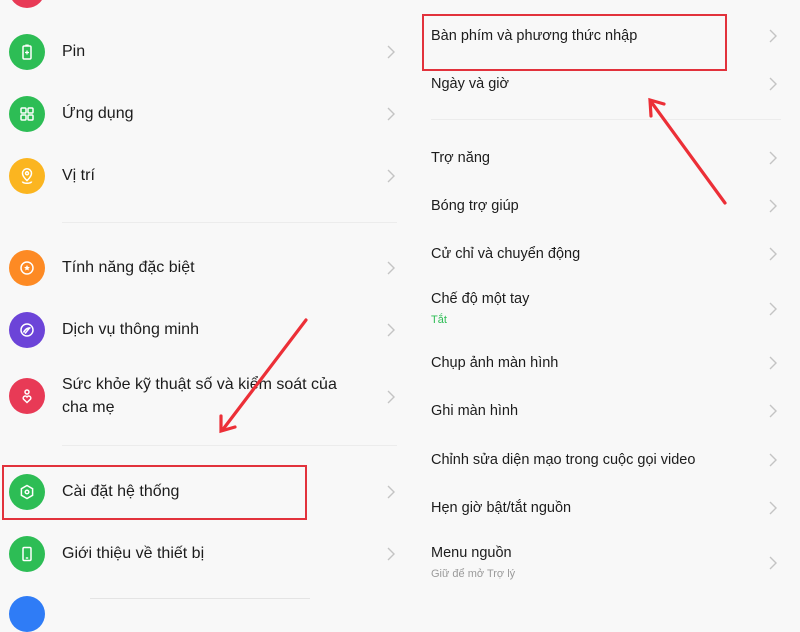 The width and height of the screenshot is (800, 632). I want to click on settings-item-special-features: Tính năng đặc biệt, so click(200, 268).